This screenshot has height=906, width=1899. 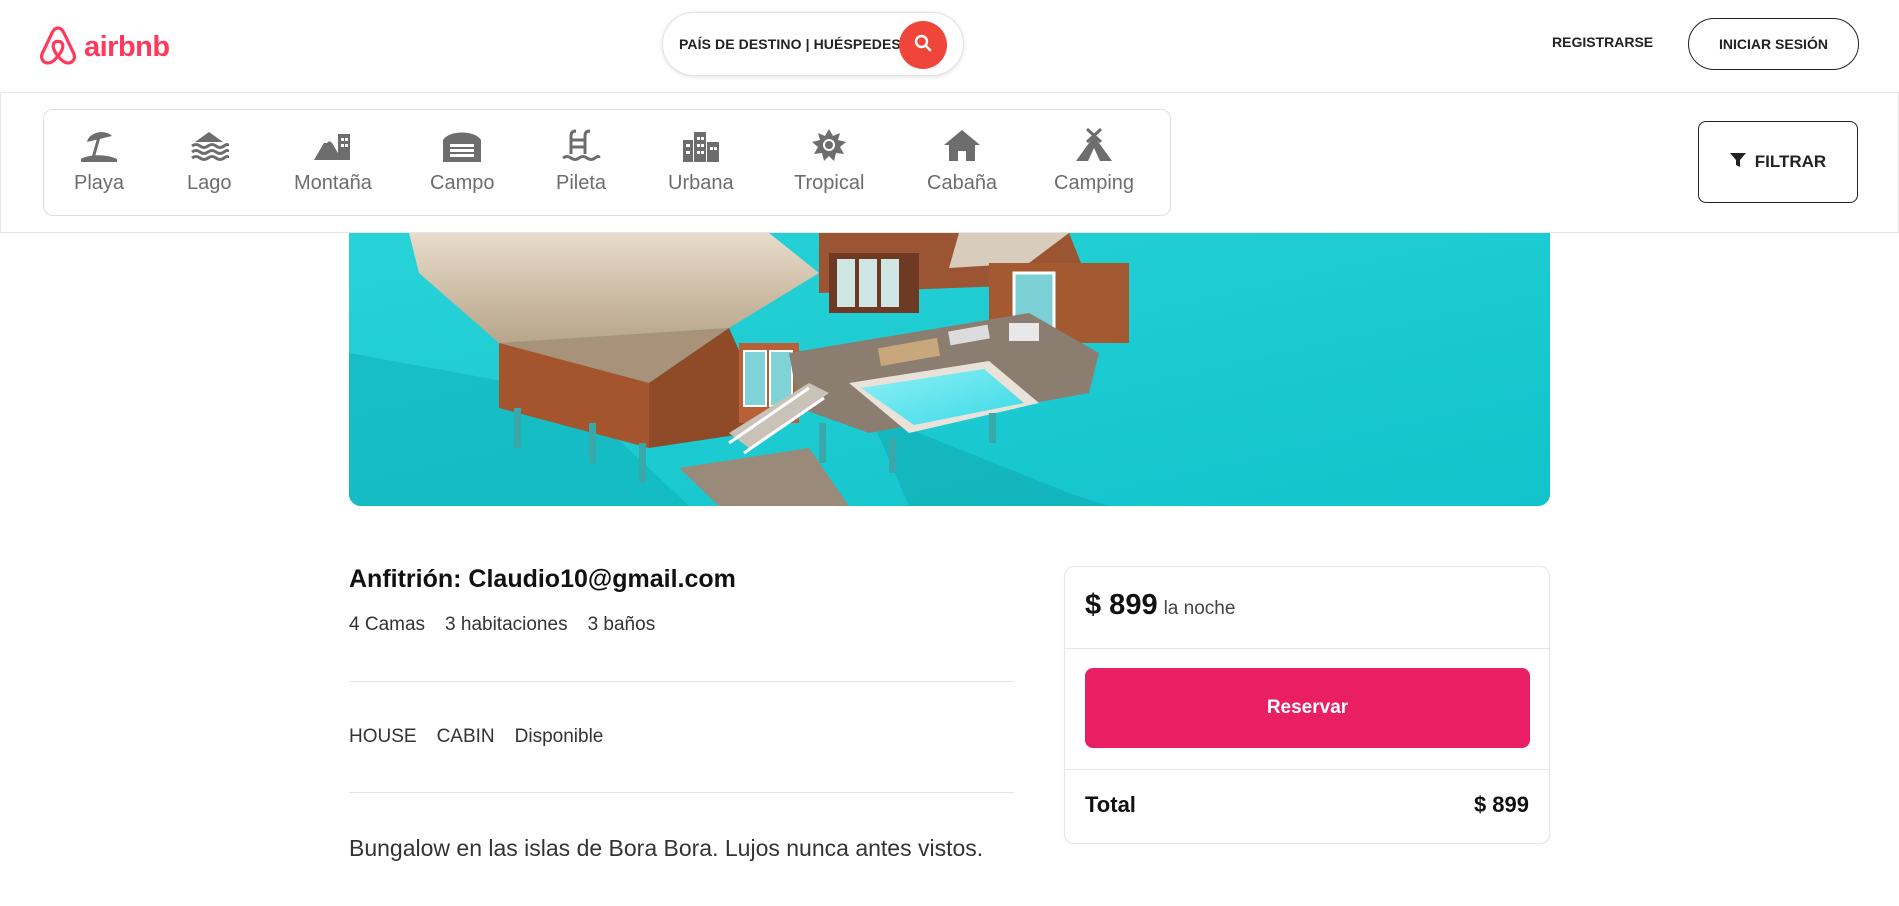 I want to click on barn-icon, so click(x=462, y=147).